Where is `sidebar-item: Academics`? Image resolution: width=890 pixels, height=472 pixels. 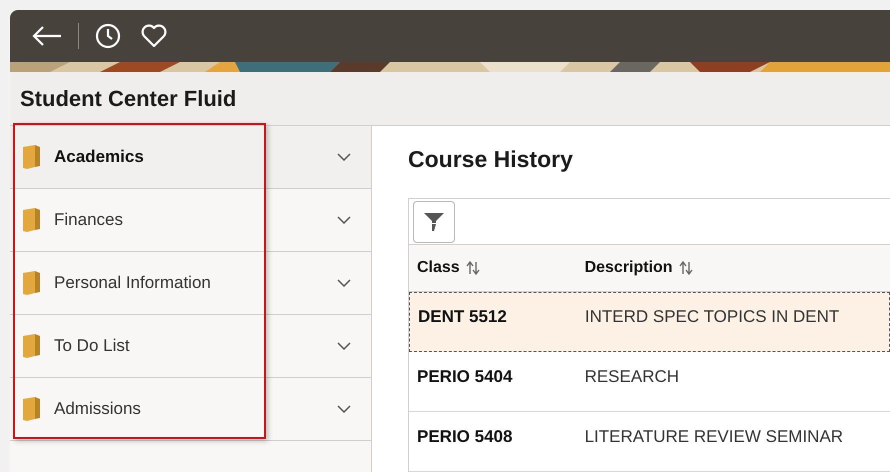
sidebar-item: Academics is located at coordinates (190, 157).